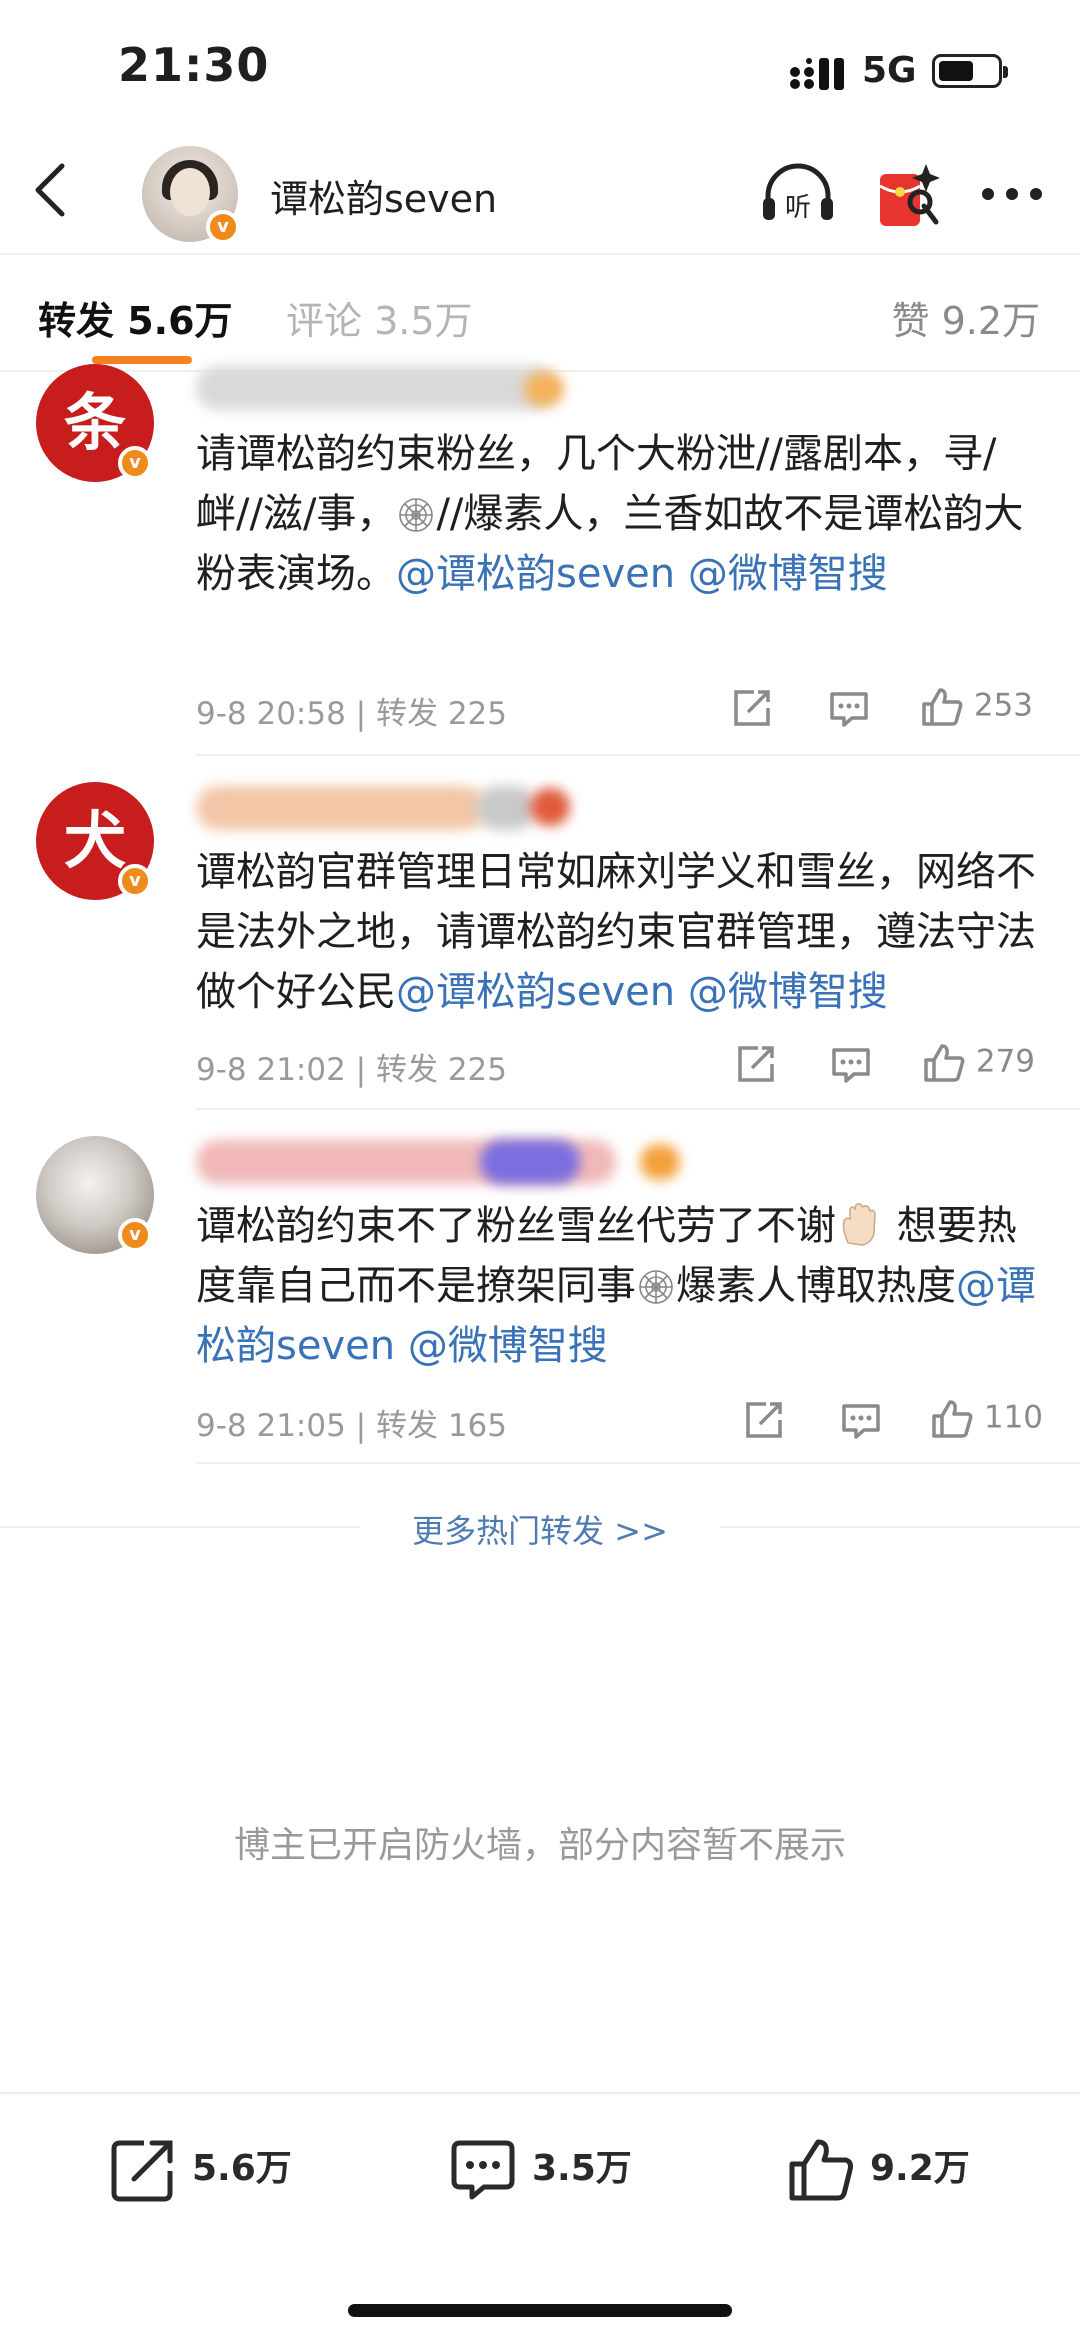 This screenshot has width=1080, height=2339. What do you see at coordinates (908, 195) in the screenshot?
I see `red-packet-icon` at bounding box center [908, 195].